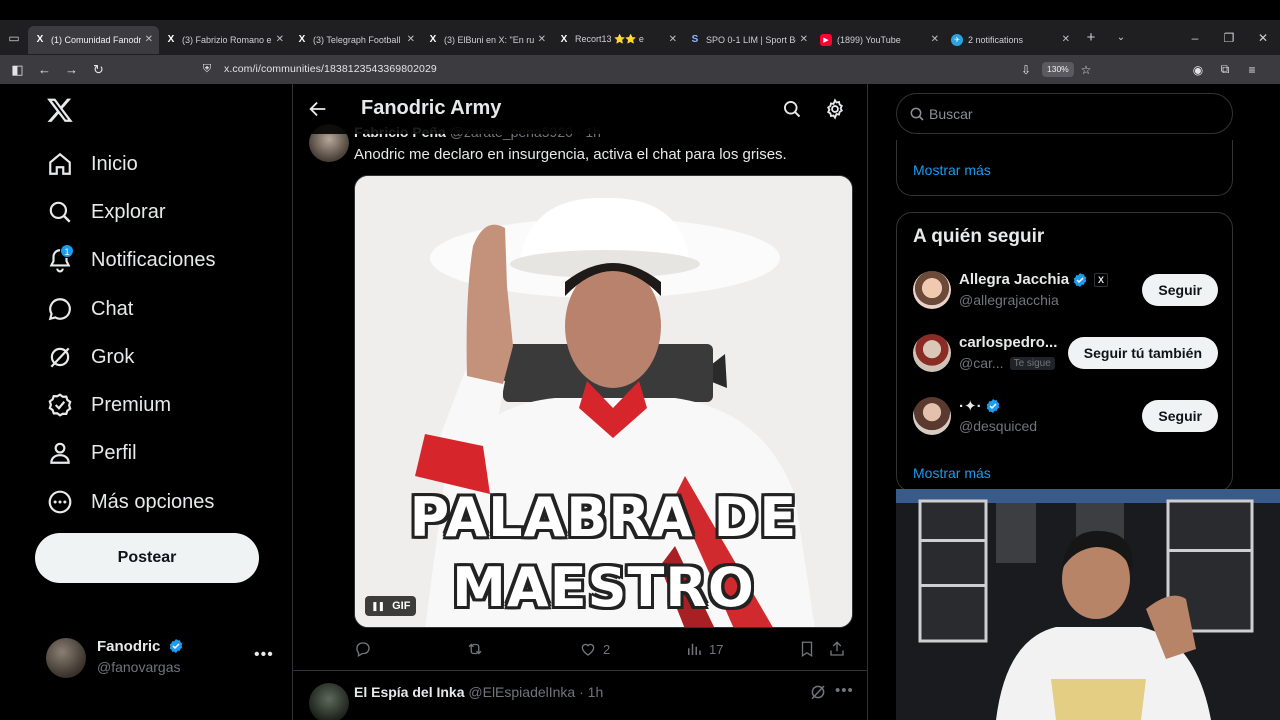  What do you see at coordinates (1101, 279) in the screenshot?
I see `affiliate-x-icon: X` at bounding box center [1101, 279].